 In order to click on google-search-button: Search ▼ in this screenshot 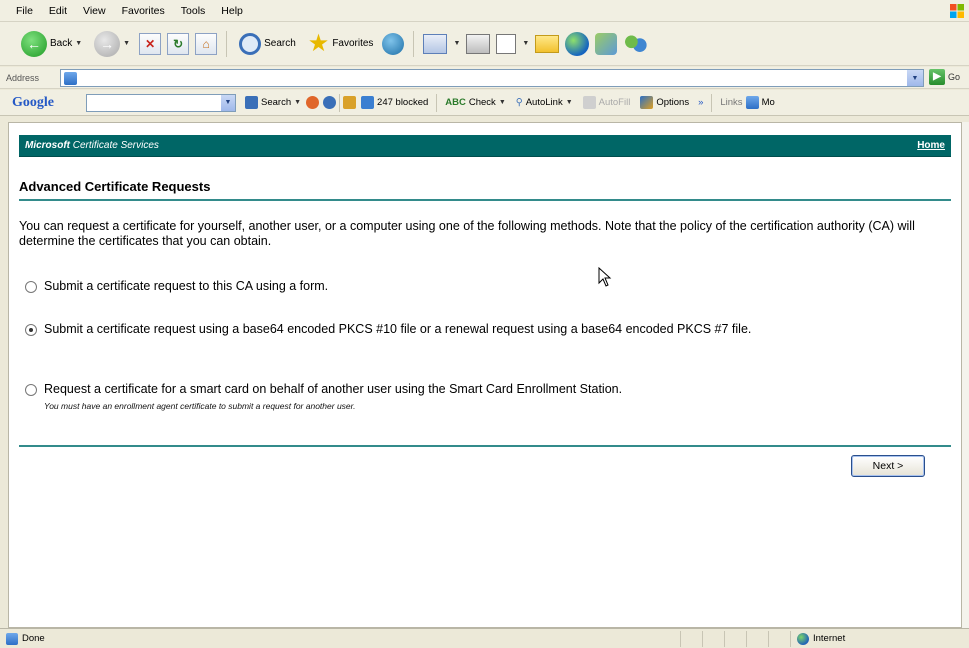, I will do `click(273, 102)`.